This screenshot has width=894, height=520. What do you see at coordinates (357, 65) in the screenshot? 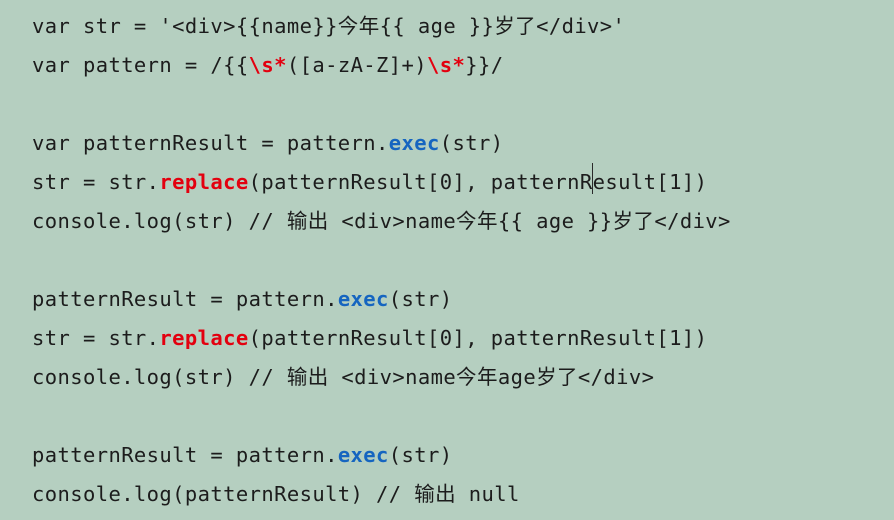
I see `code-token: ([a-zA-Z]+)` at bounding box center [357, 65].